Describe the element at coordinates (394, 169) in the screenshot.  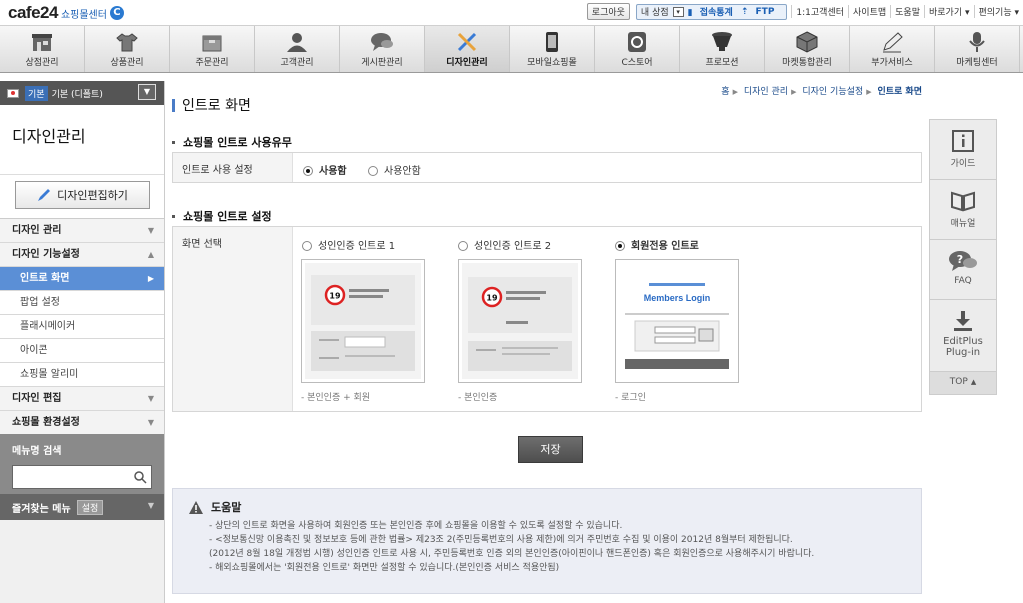
I see `intro-use-off-radio: 사용안함` at that location.